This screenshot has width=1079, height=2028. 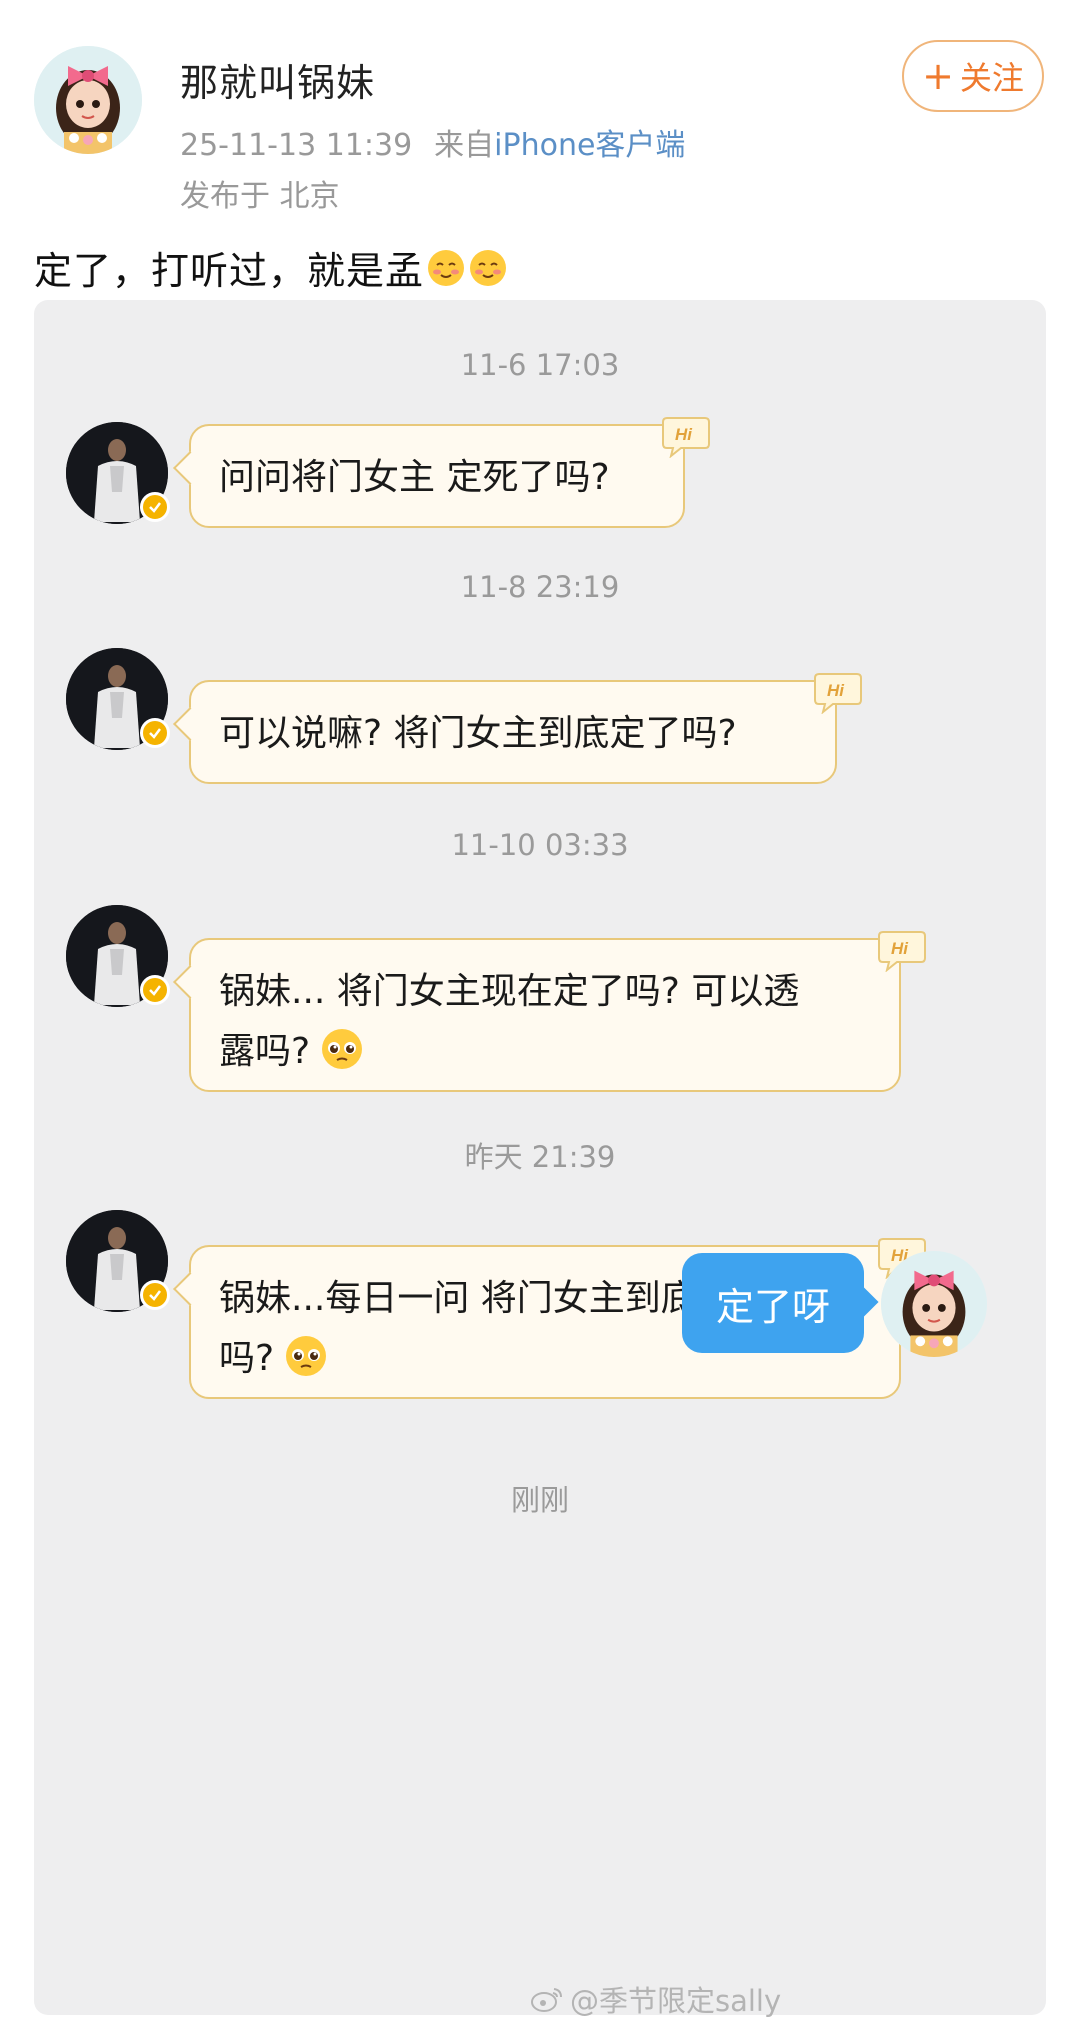 I want to click on message-timestamp: 11-6 17:03, so click(x=540, y=365).